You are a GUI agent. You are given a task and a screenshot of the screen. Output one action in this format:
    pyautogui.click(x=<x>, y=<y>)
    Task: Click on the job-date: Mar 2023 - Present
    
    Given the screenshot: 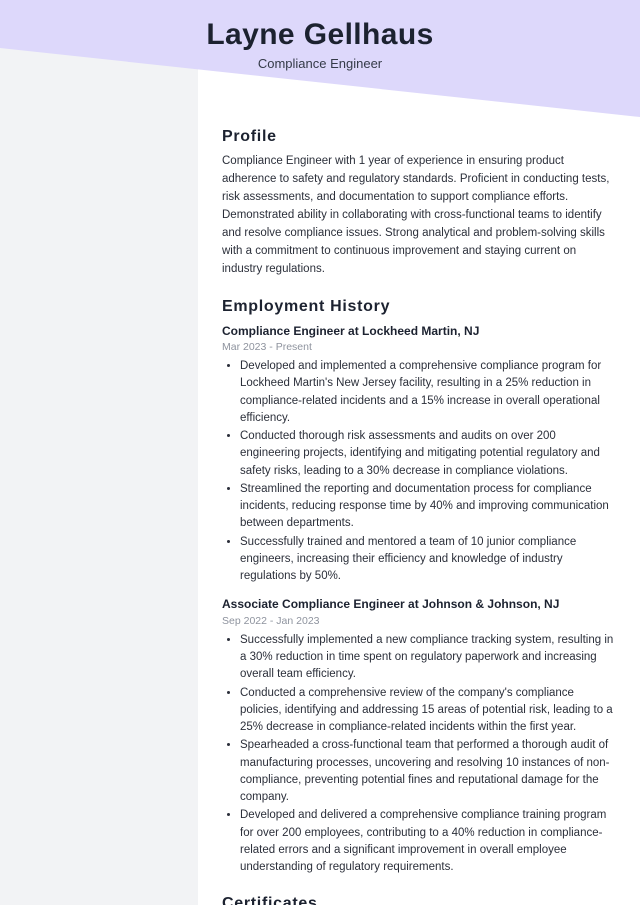 What is the action you would take?
    pyautogui.click(x=267, y=347)
    